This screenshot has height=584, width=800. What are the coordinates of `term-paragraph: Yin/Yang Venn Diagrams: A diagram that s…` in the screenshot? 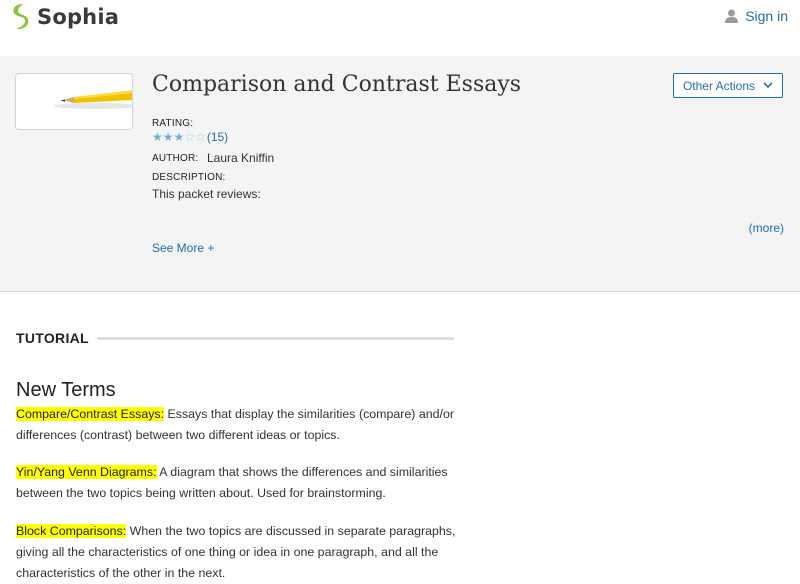 It's located at (238, 483).